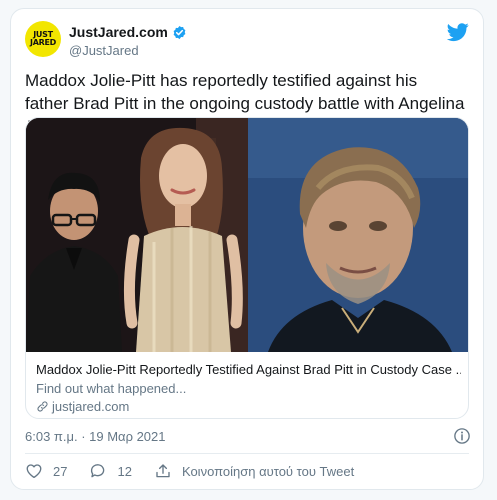 The height and width of the screenshot is (500, 497). I want to click on avatar: JUST JARED, so click(43, 39).